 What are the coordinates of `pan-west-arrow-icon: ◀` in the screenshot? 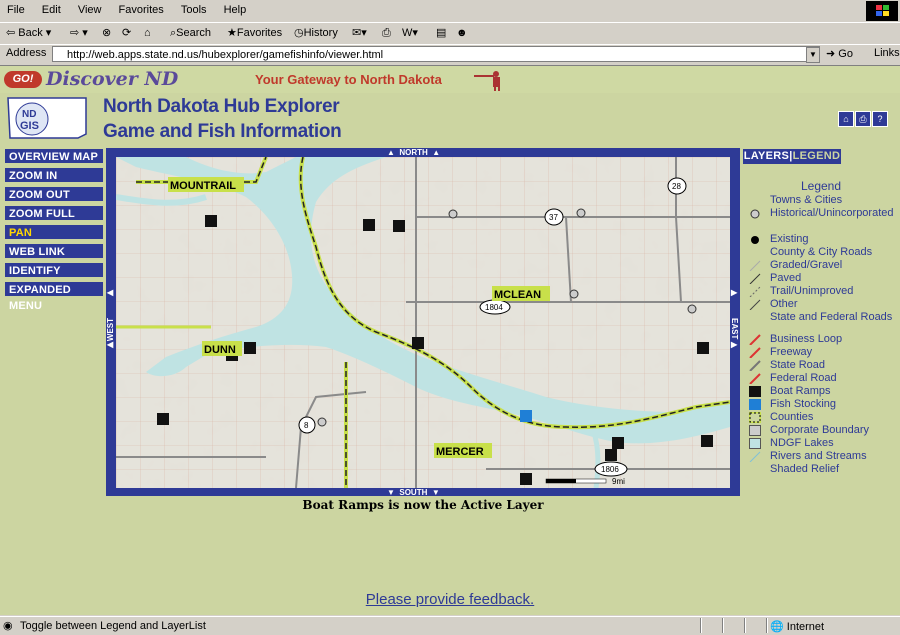 It's located at (110, 292).